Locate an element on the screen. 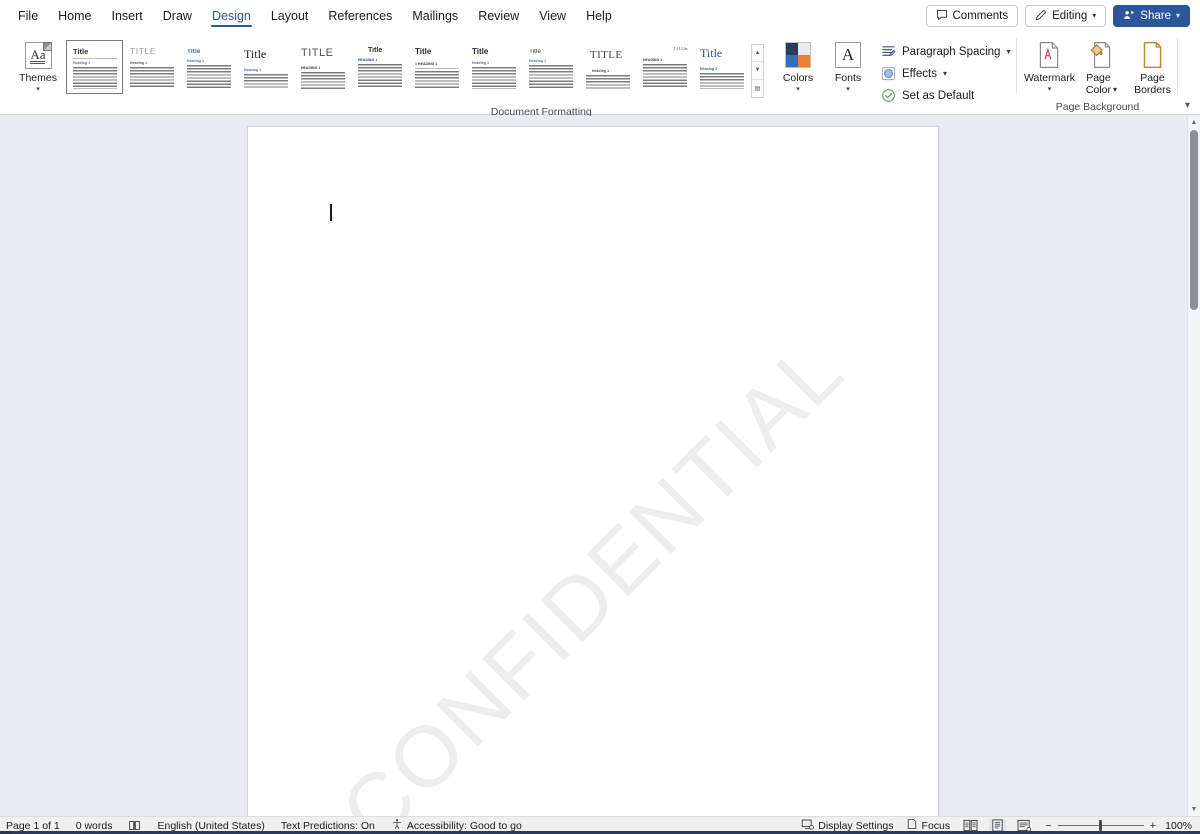 This screenshot has width=1200, height=834. tab-insert: Insert is located at coordinates (127, 16).